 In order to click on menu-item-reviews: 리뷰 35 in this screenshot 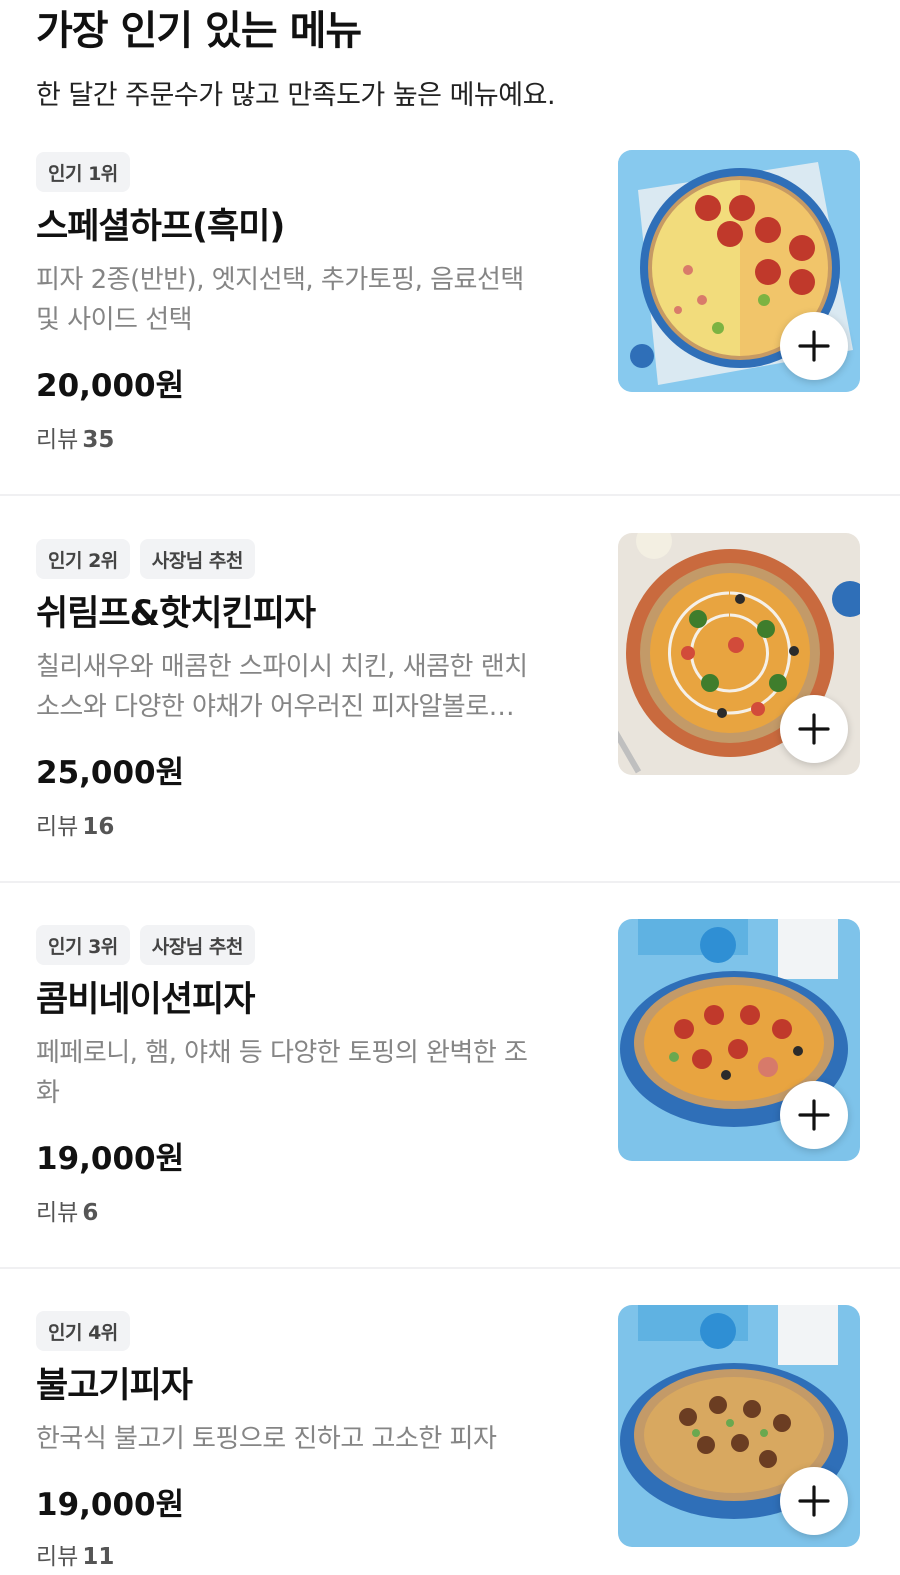, I will do `click(75, 440)`.